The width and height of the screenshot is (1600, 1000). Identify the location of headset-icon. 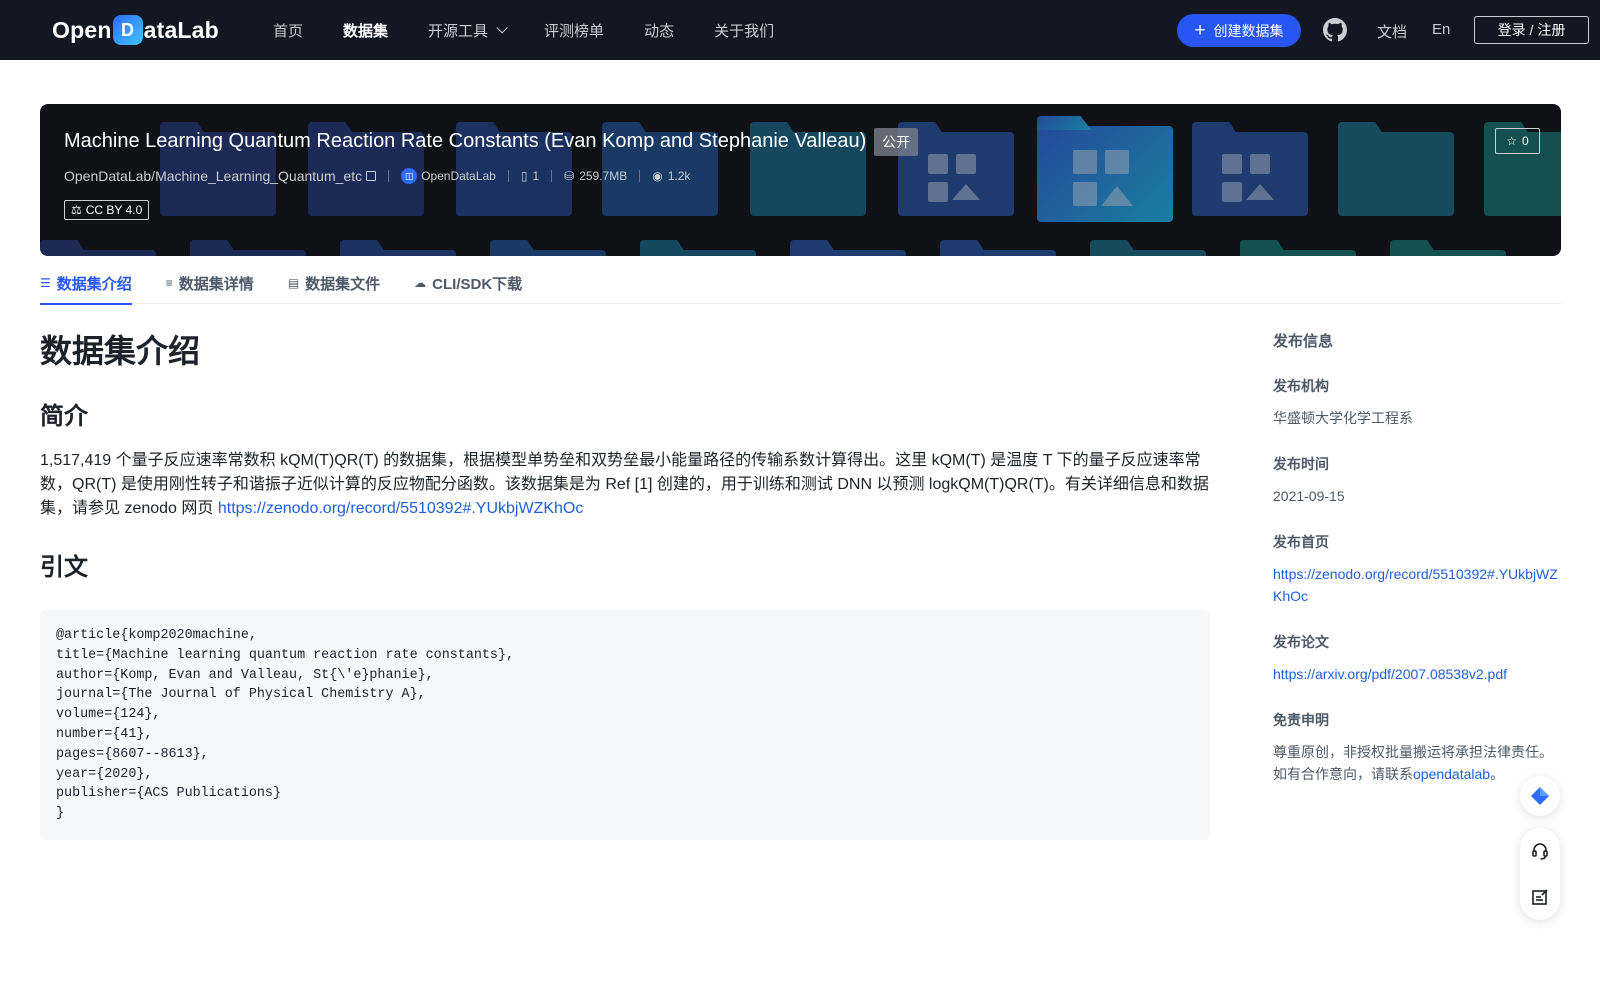
(1540, 851).